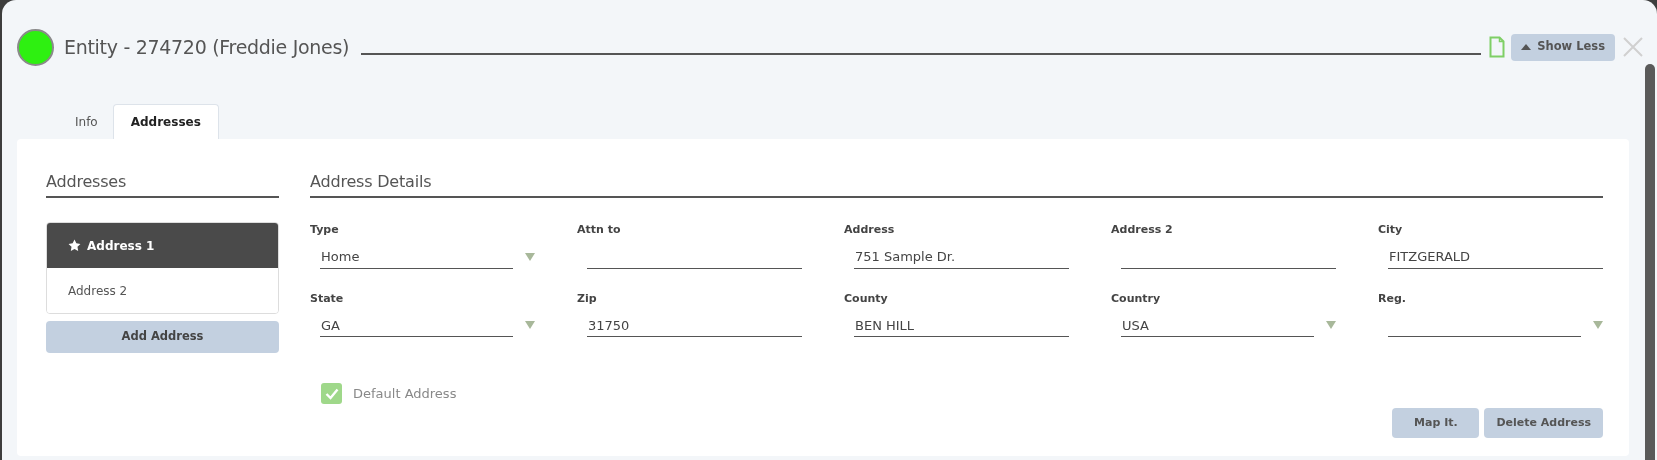 The height and width of the screenshot is (460, 1657). Describe the element at coordinates (74, 245) in the screenshot. I see `star-icon` at that location.